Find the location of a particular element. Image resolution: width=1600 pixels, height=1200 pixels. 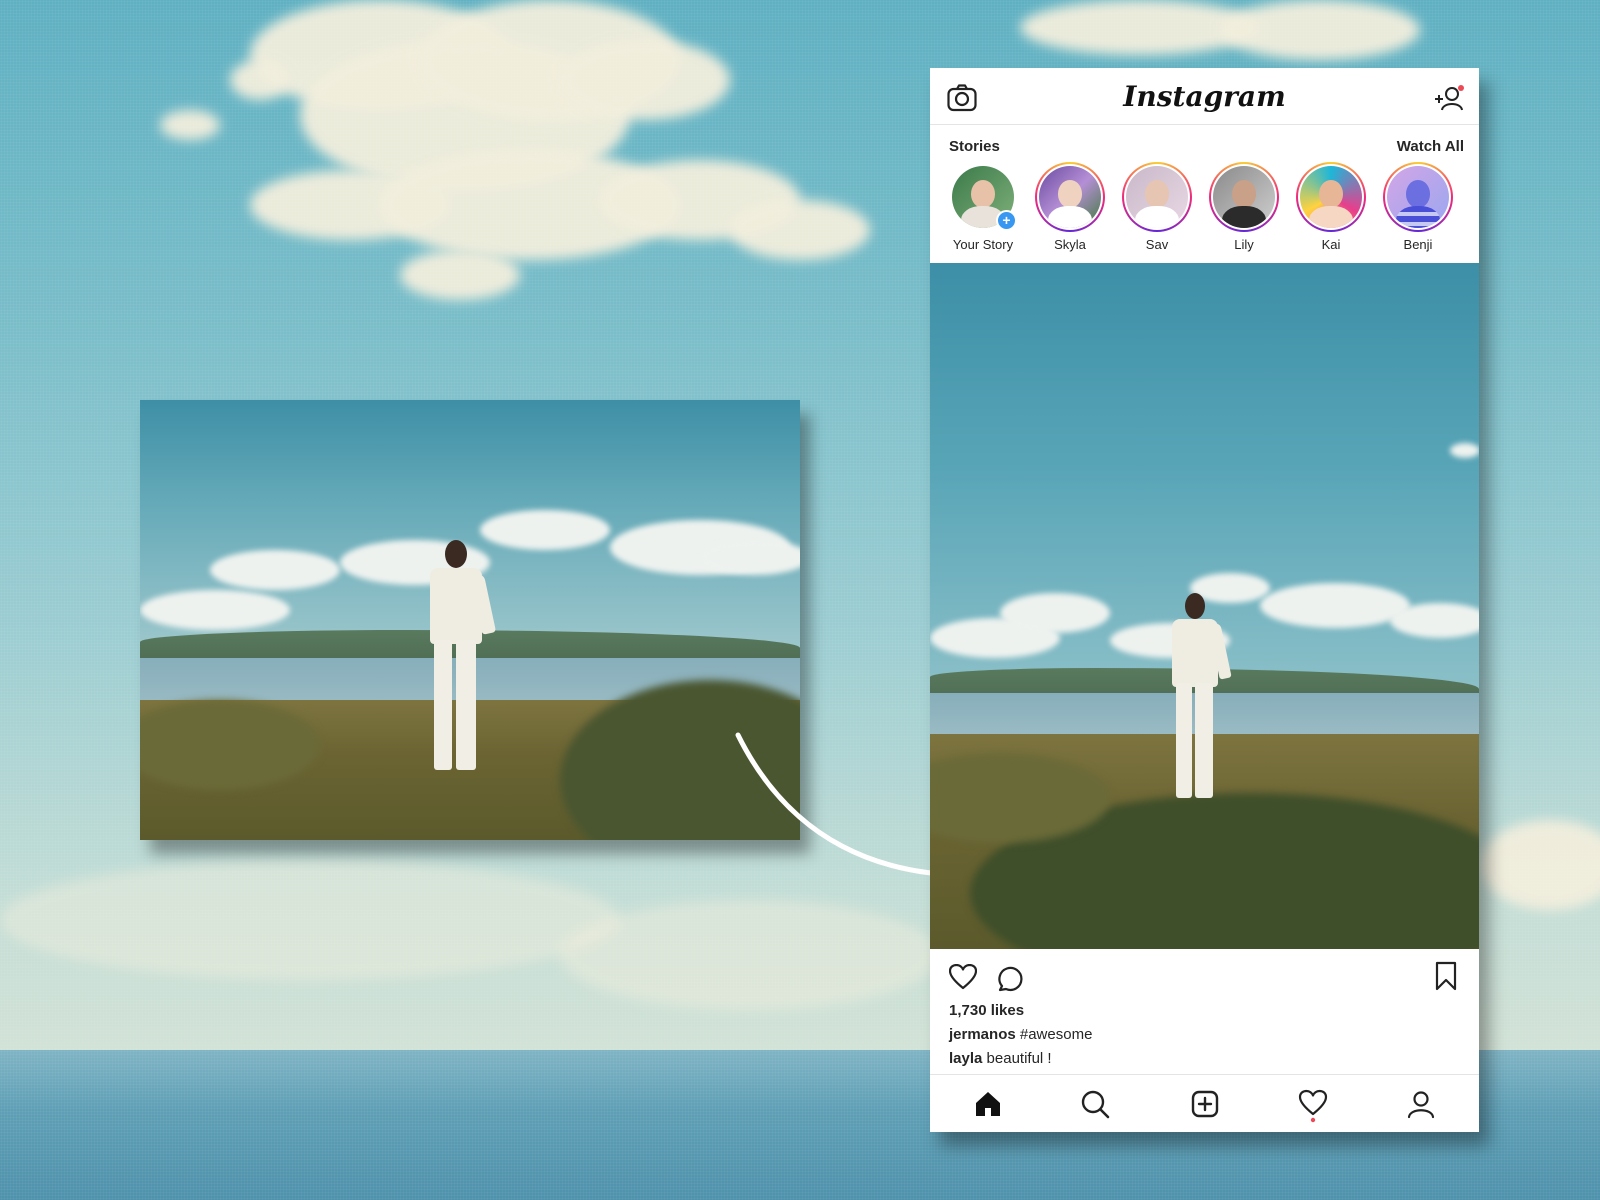

likes-count: 1,730 likes is located at coordinates (987, 1010).